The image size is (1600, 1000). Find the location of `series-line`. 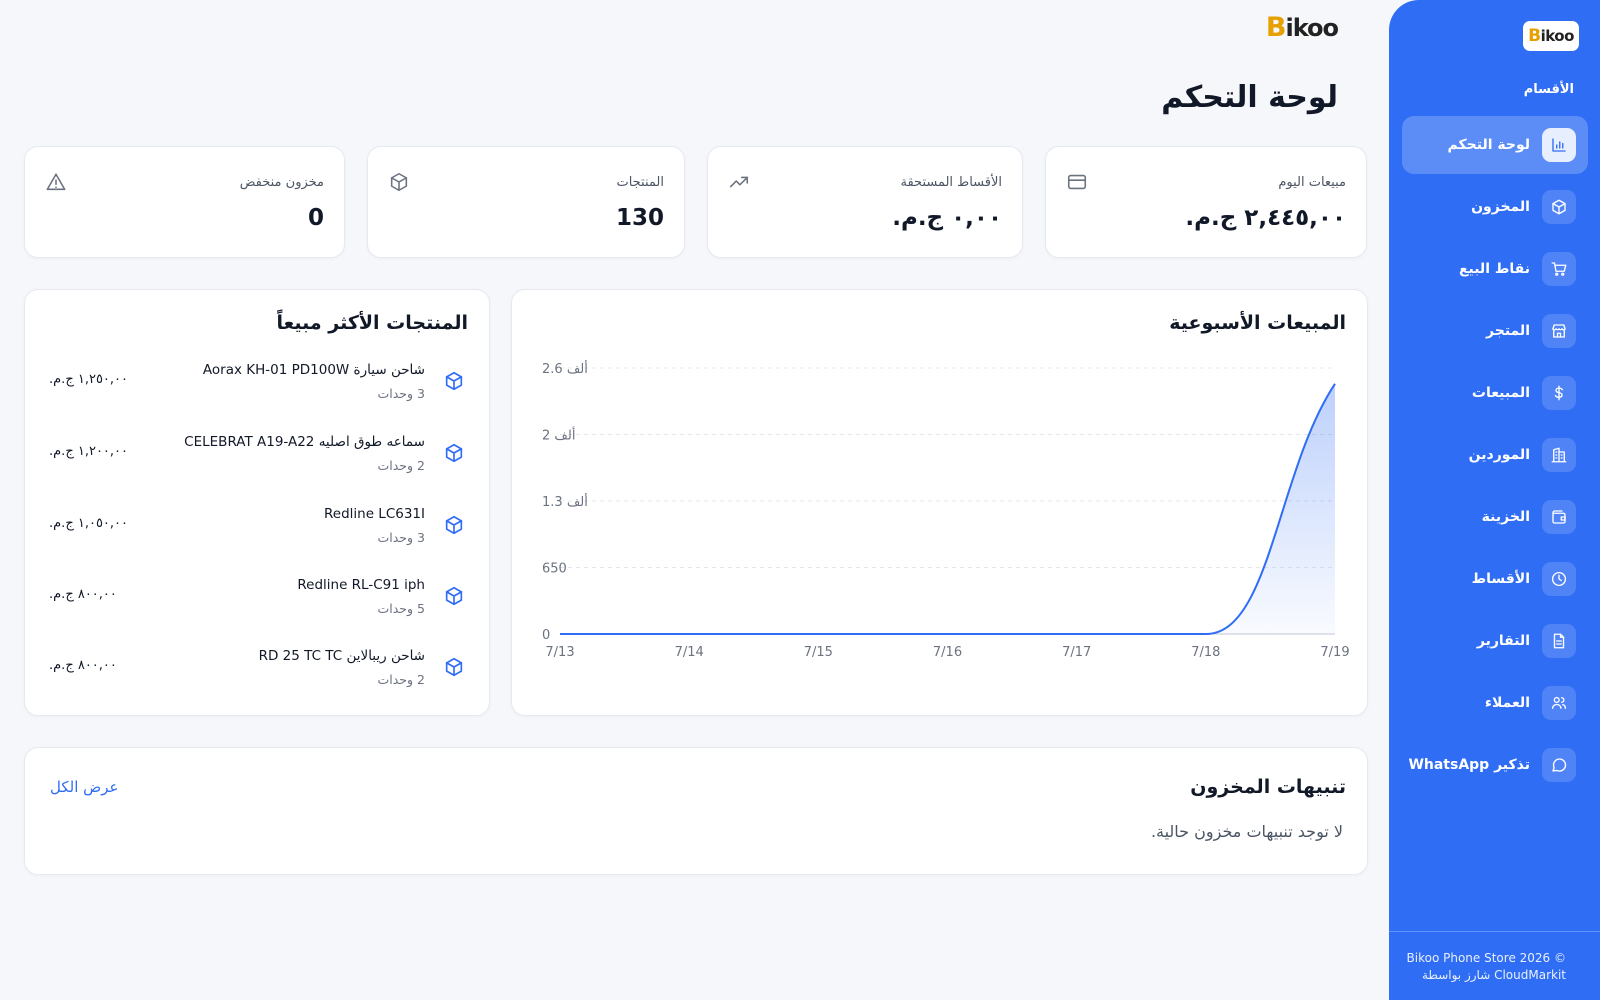

series-line is located at coordinates (947, 509).